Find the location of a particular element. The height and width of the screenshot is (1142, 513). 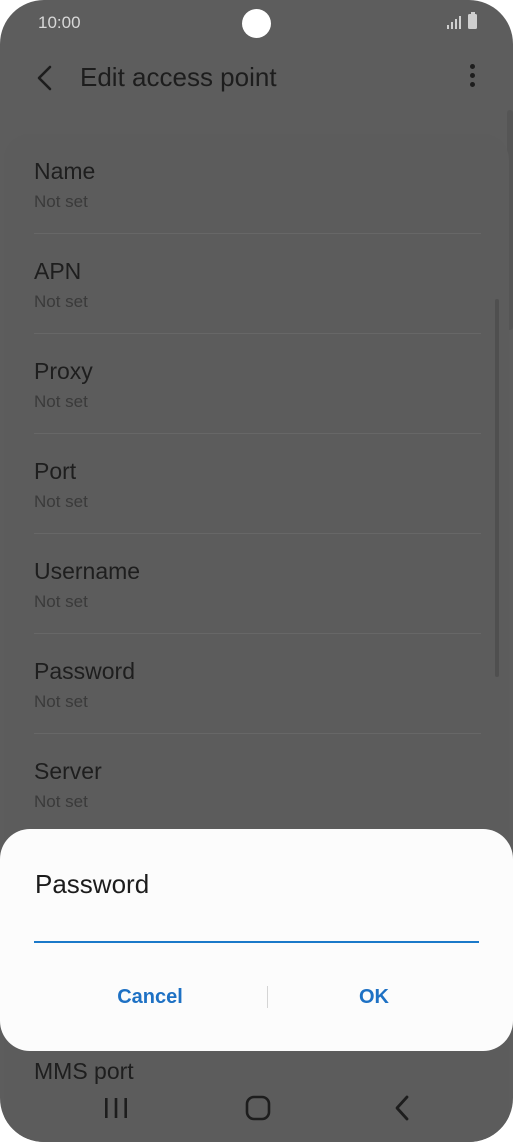

list-item-password: Password Not set is located at coordinates (257, 684).